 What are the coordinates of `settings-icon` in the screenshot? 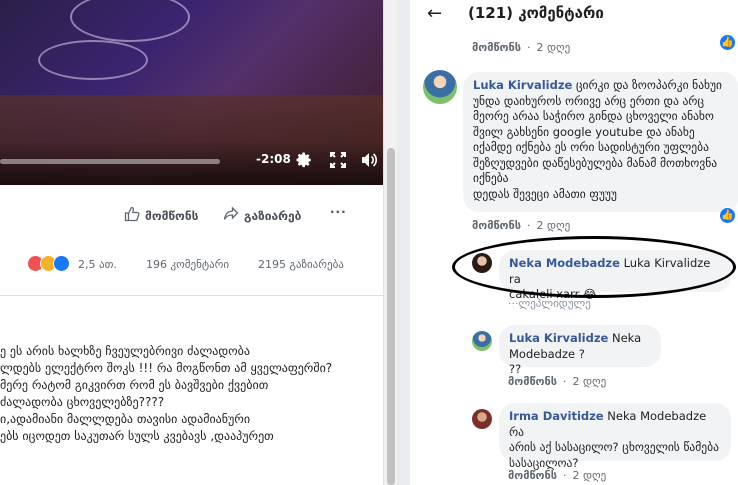 It's located at (304, 160).